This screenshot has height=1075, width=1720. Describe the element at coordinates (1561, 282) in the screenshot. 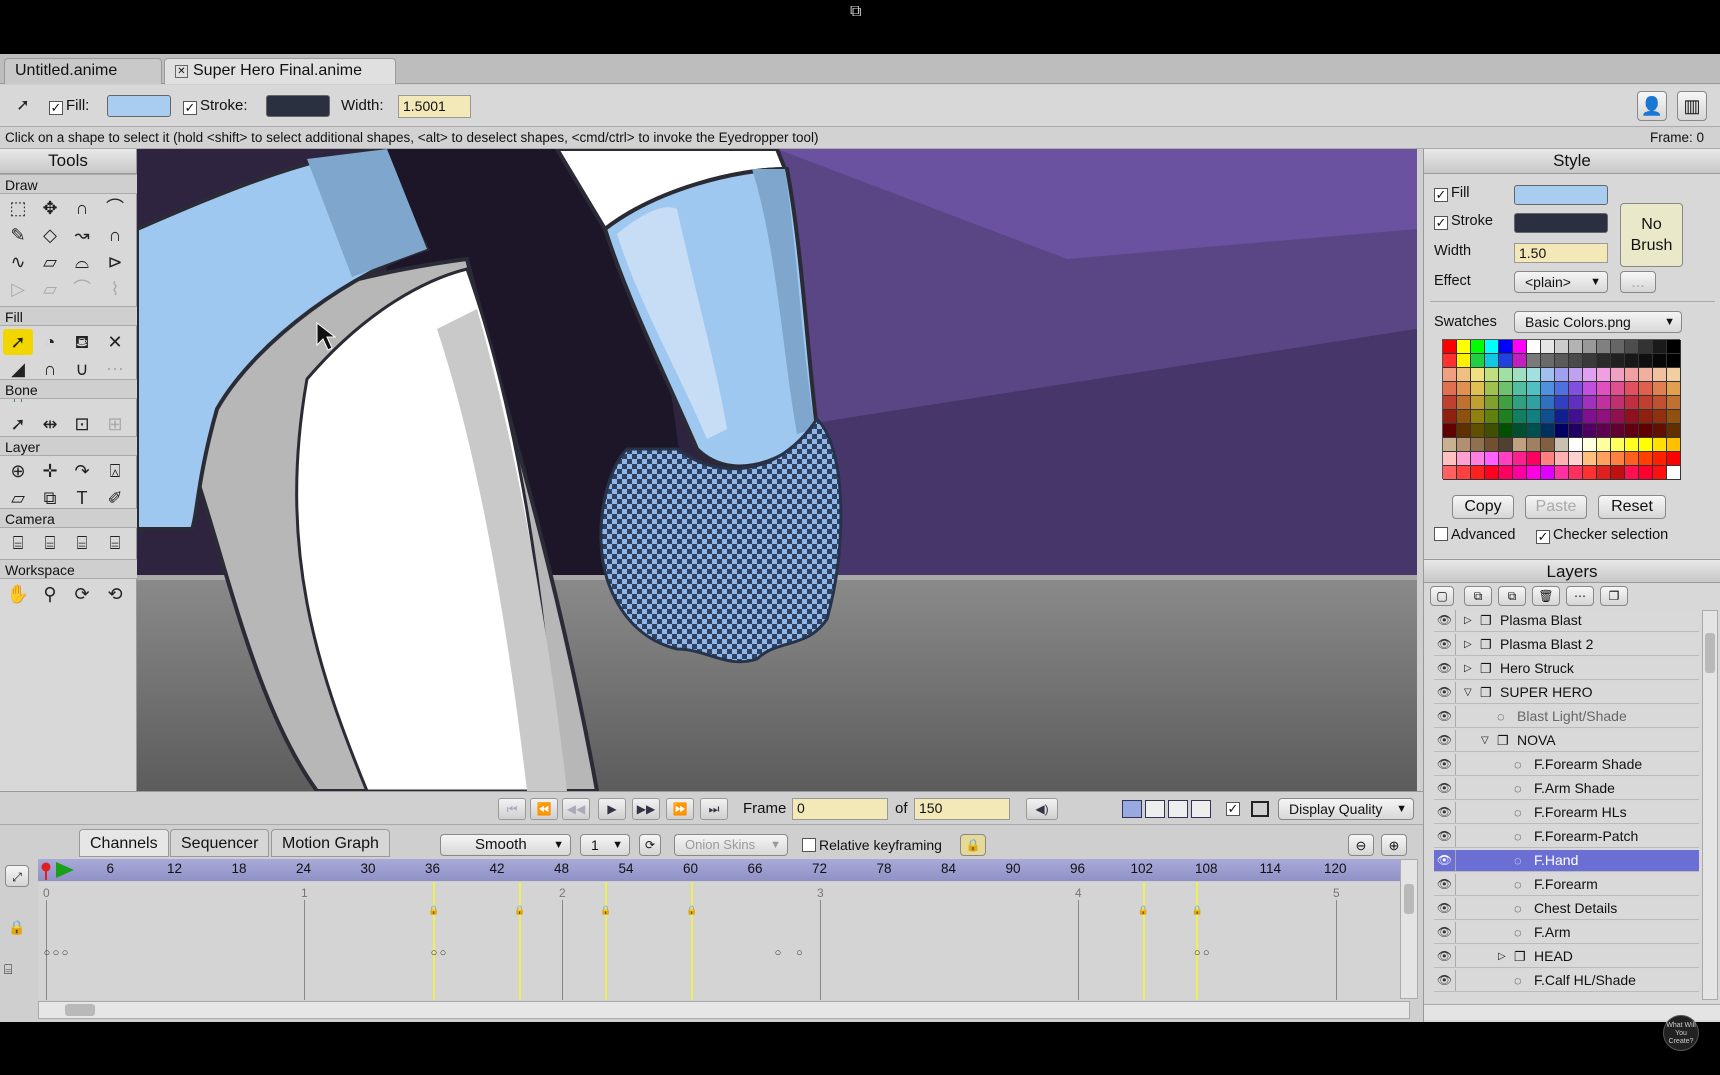

I see `effect-dropdown: <plain>` at that location.